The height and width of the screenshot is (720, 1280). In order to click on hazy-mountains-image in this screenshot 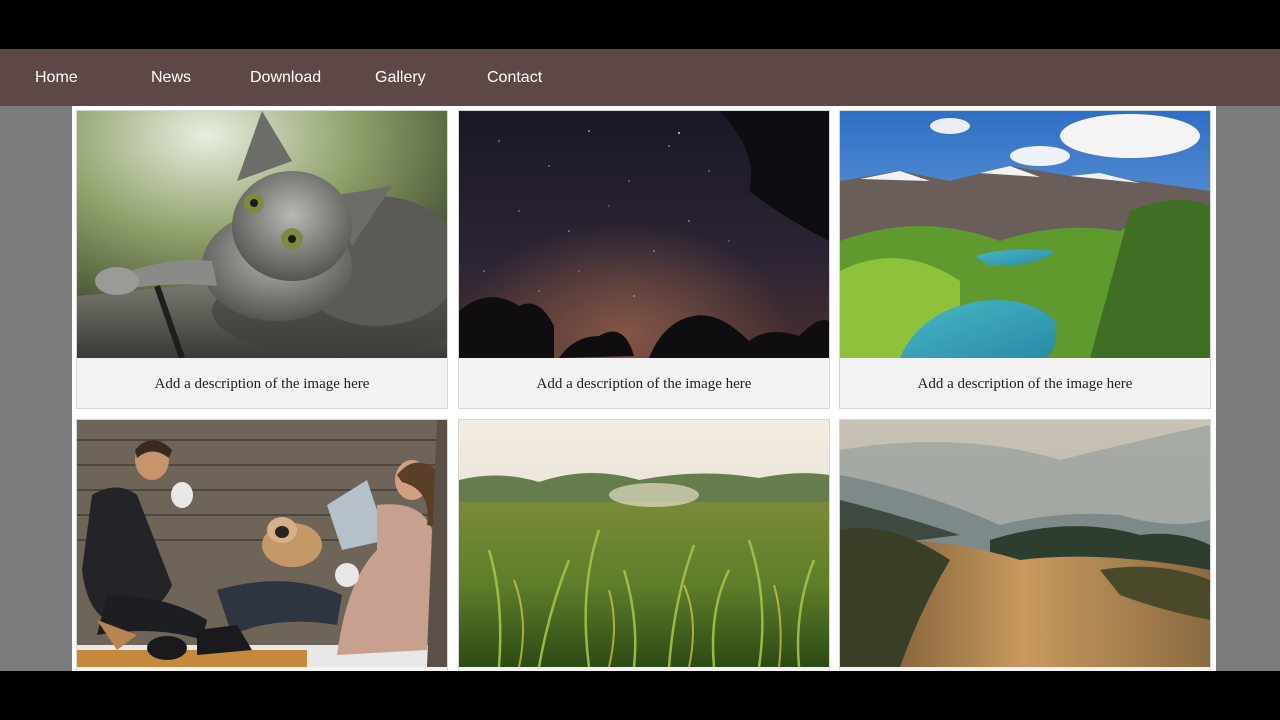, I will do `click(1025, 543)`.